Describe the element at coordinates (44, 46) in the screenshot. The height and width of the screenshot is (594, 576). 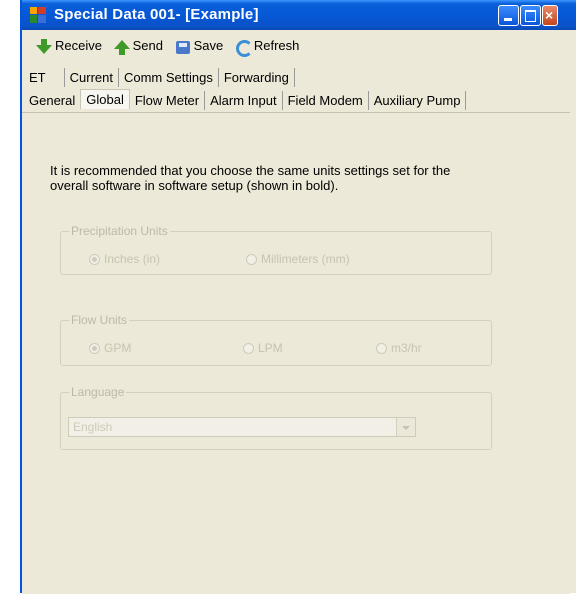
I see `receive-arrow-icon` at that location.